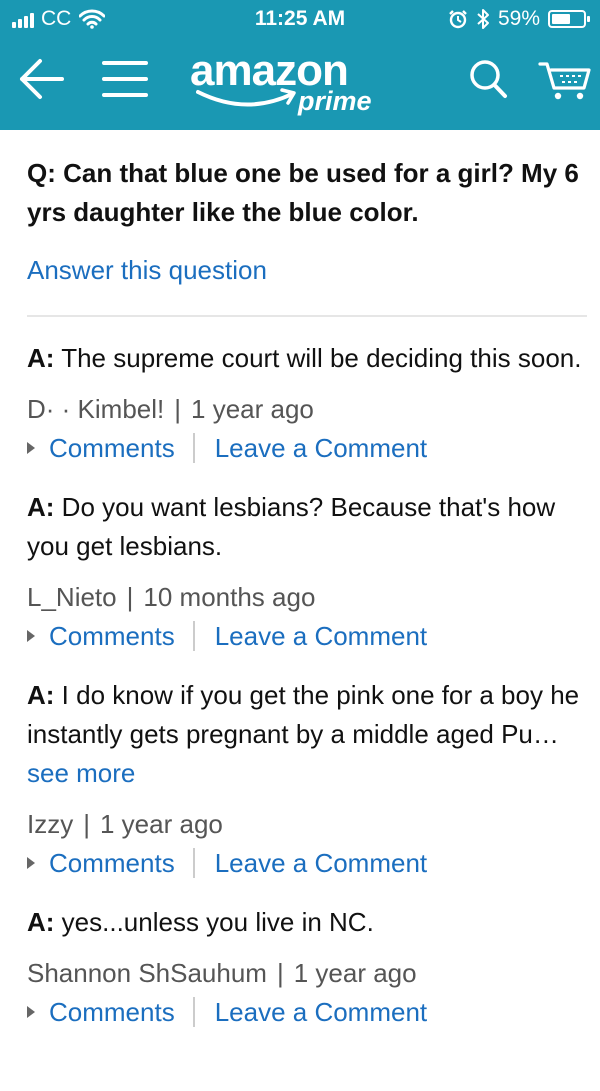  Describe the element at coordinates (288, 84) in the screenshot. I see `amazon-prime-logo: amazon prime` at that location.